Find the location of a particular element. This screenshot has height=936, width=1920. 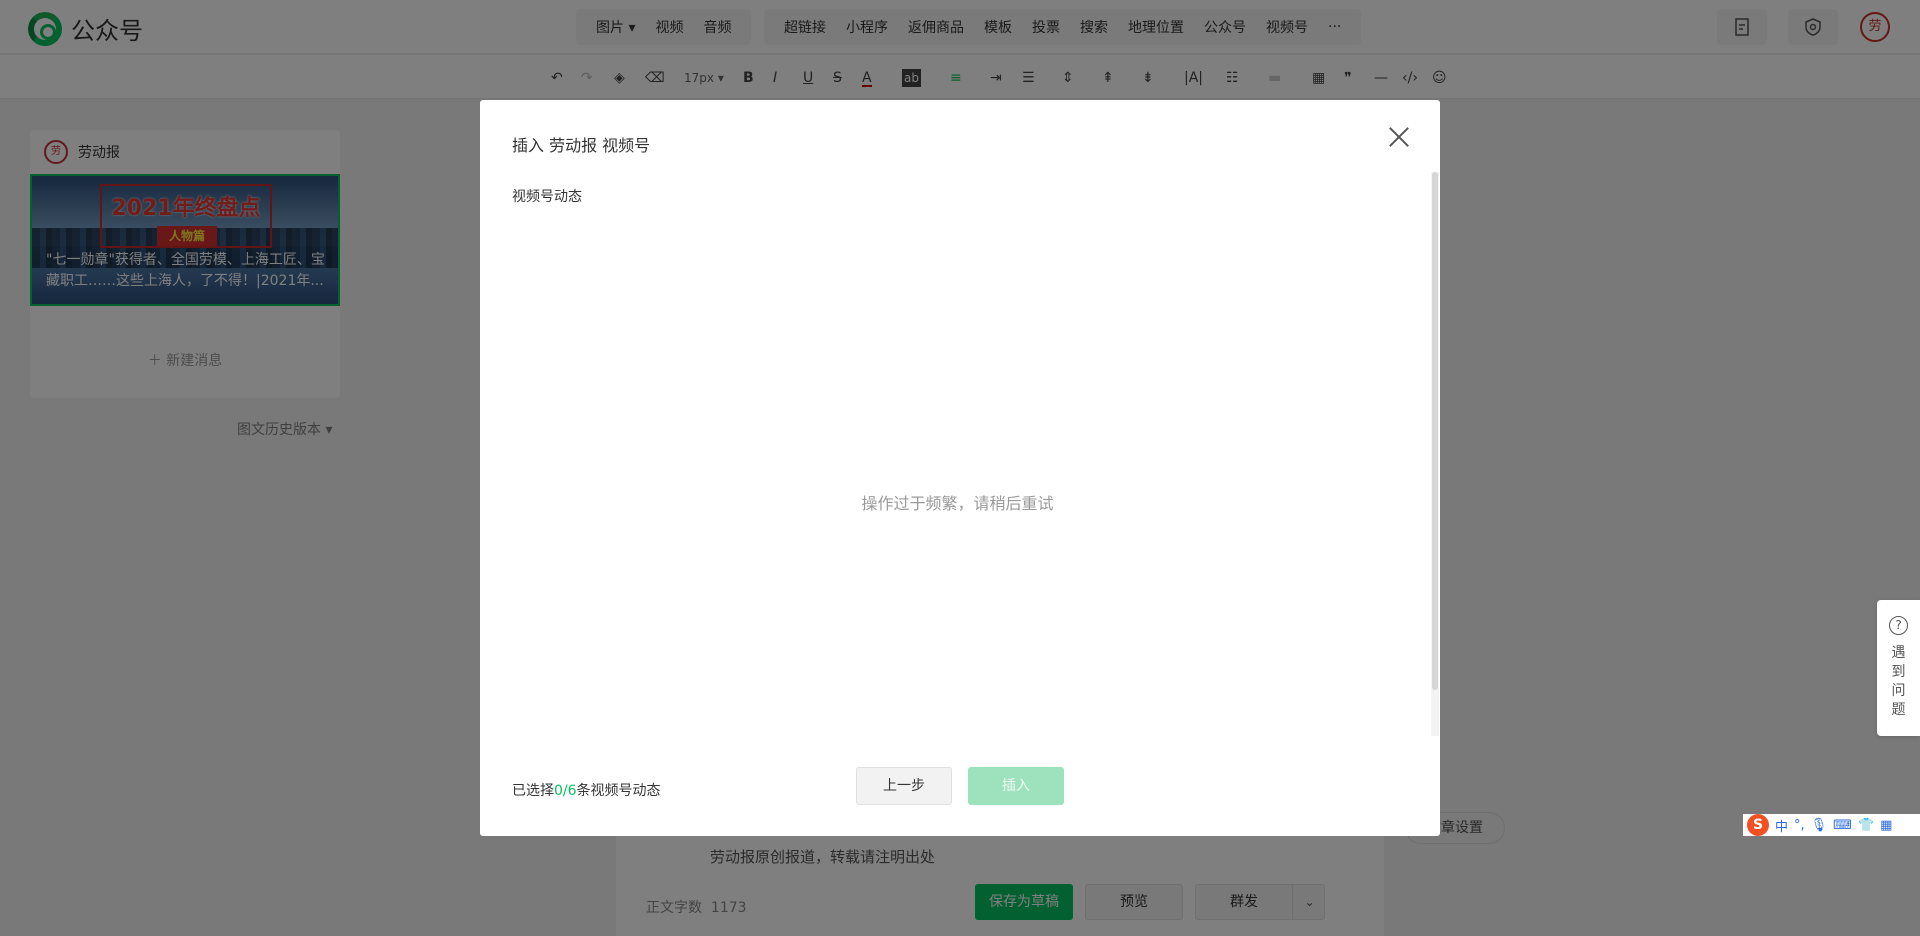

question-icon: ? is located at coordinates (1898, 625).